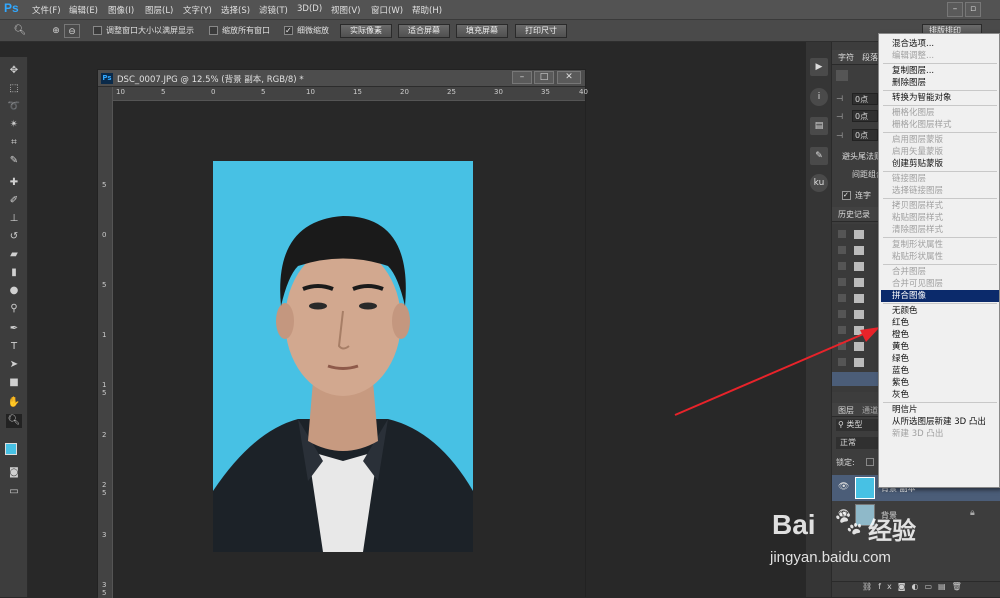 The width and height of the screenshot is (1000, 598). What do you see at coordinates (482, 31) in the screenshot?
I see `fill-screen-button: 填充屏幕` at bounding box center [482, 31].